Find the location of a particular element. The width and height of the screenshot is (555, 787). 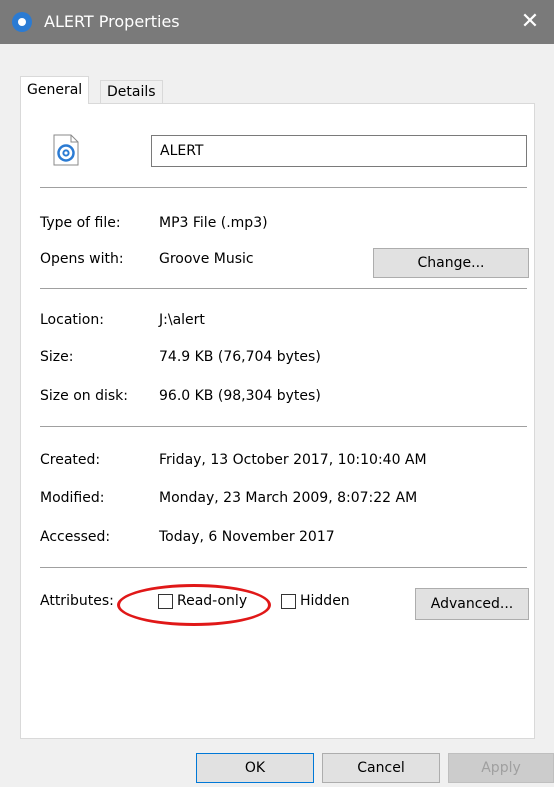

modified-value: Monday, 23 March 2009, 8:07:22 AM is located at coordinates (288, 498).